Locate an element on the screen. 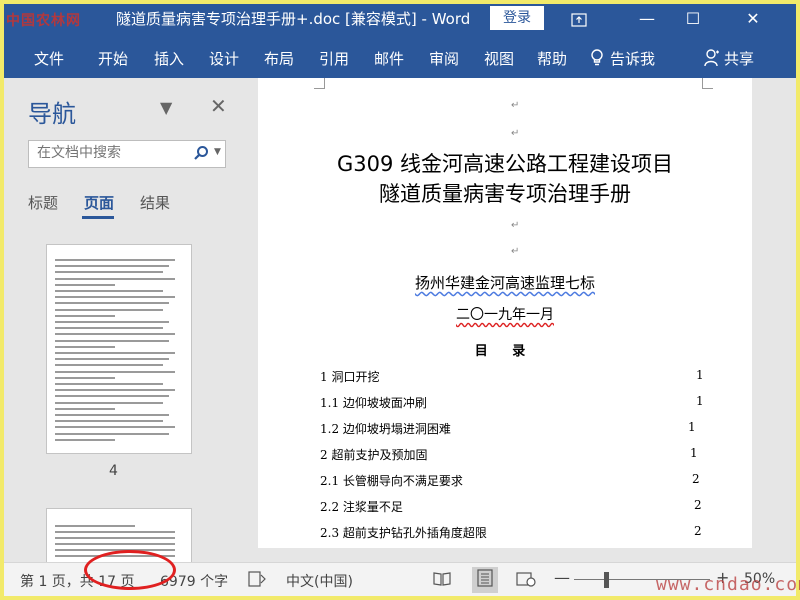  read-mode-icon is located at coordinates (442, 581).